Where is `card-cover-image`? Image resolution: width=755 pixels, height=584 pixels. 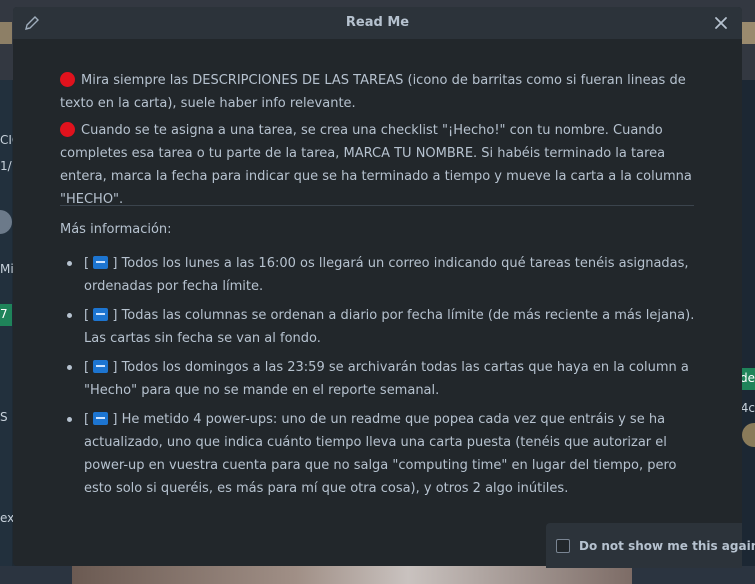
card-cover-image is located at coordinates (352, 575).